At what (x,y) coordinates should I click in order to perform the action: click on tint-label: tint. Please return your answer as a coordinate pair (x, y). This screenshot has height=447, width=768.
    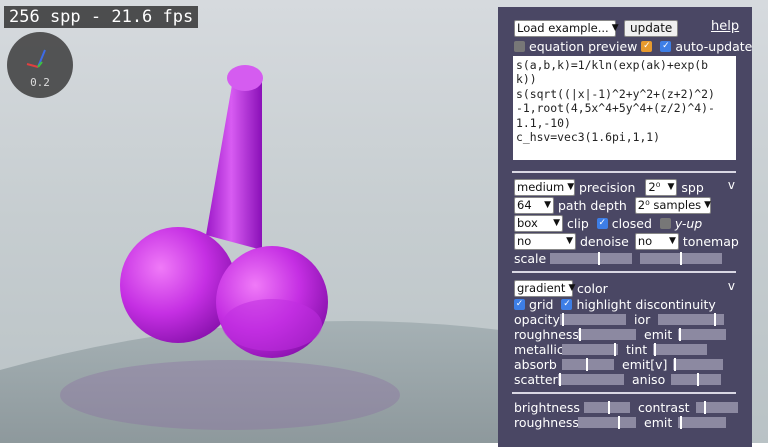
    Looking at the image, I should click on (637, 349).